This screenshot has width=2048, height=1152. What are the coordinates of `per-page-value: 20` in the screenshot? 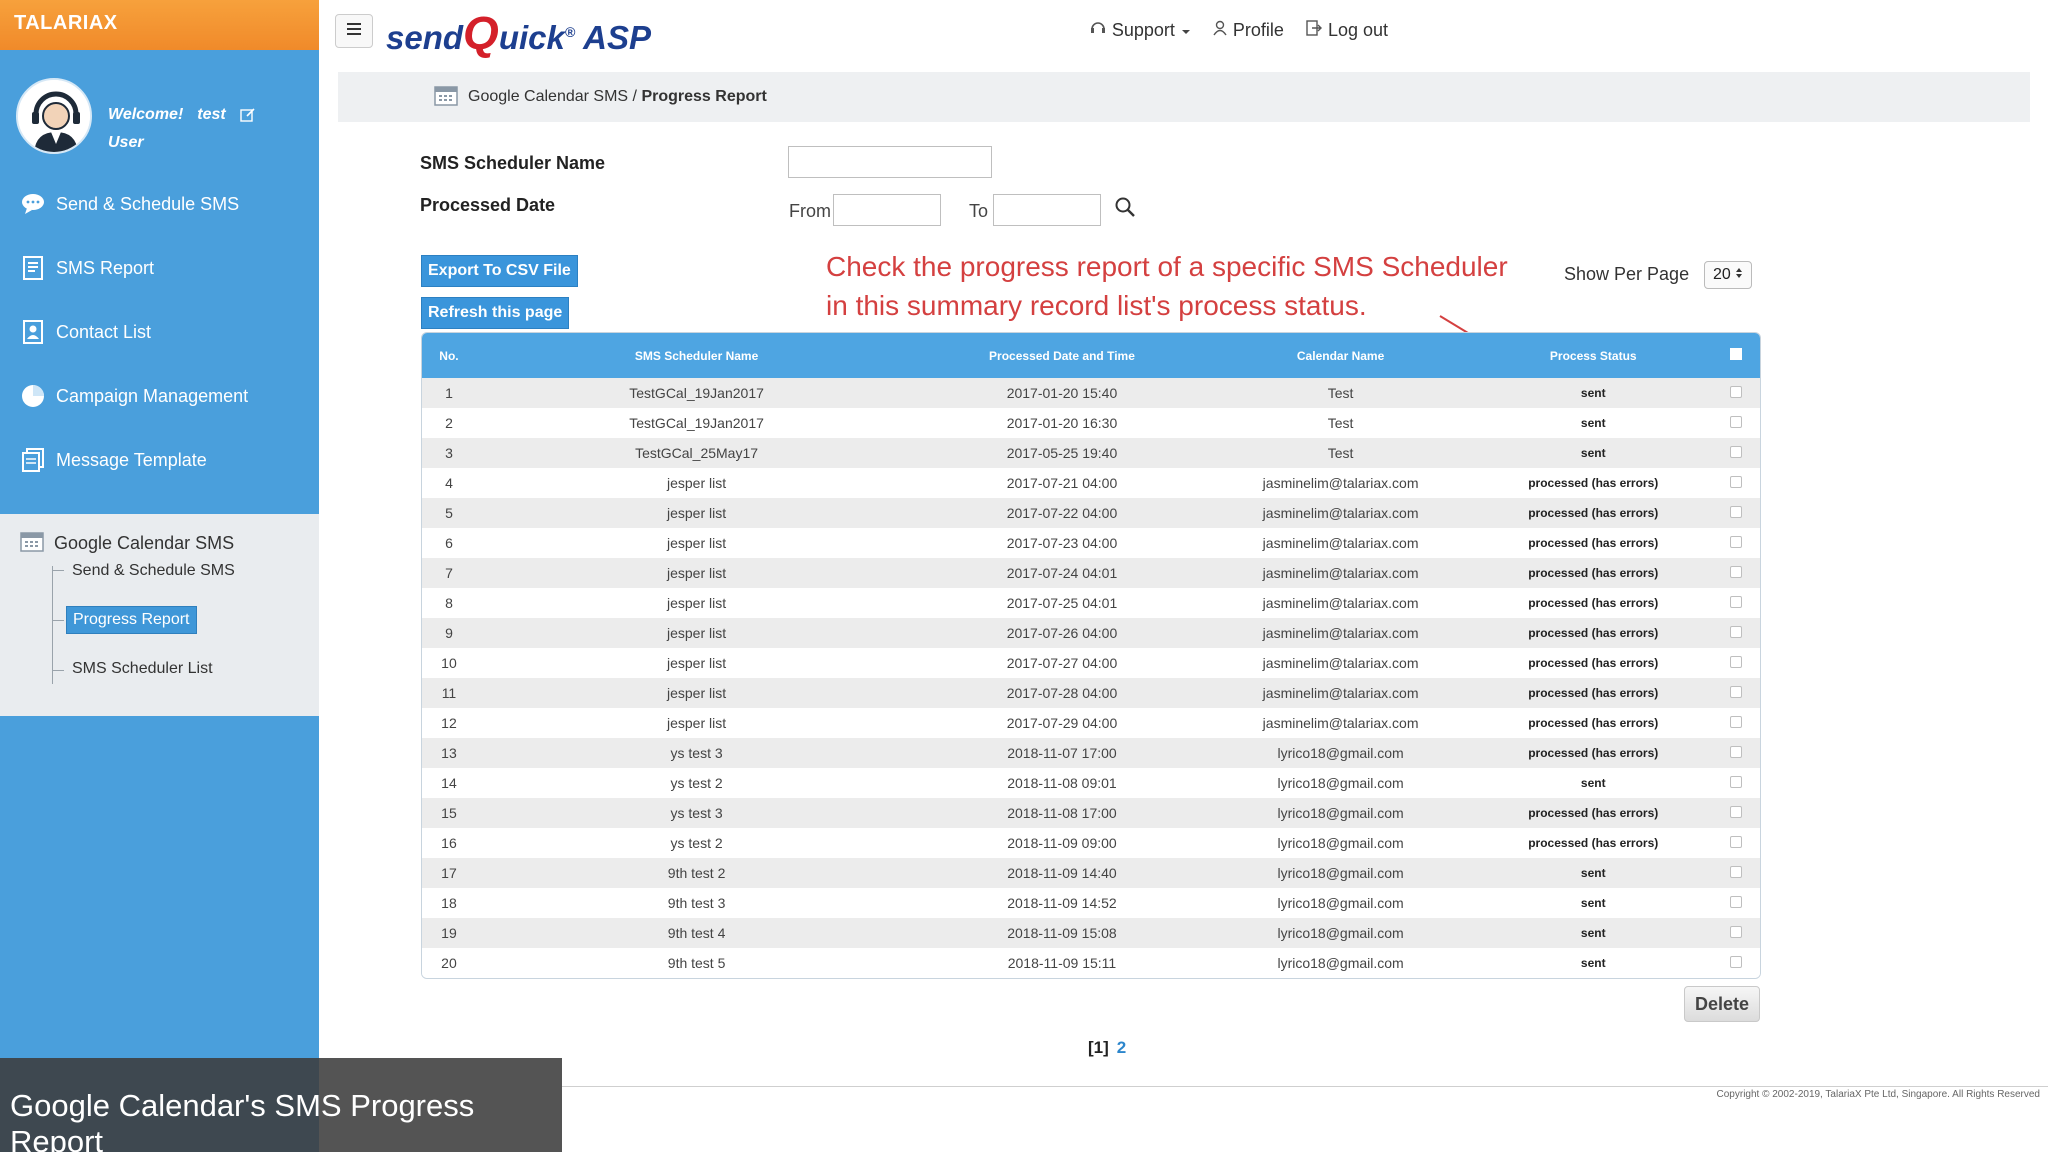 It's located at (1722, 274).